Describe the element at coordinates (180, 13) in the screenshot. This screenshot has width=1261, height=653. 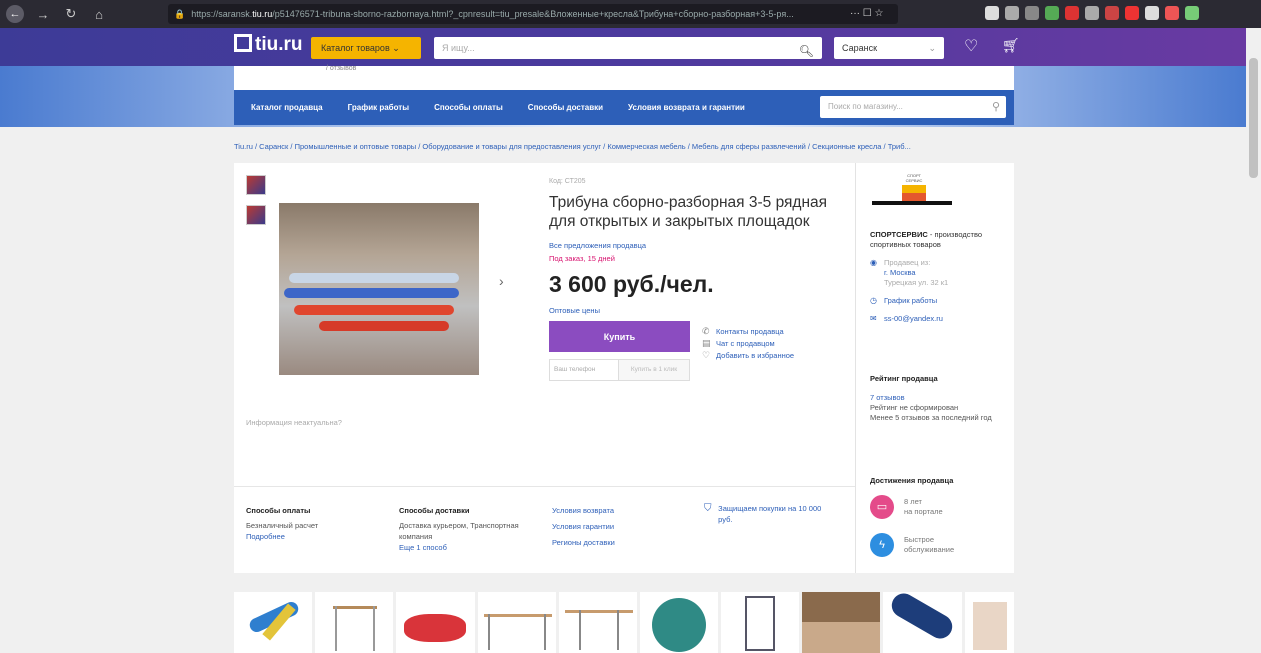
I see `lock-icon: 🔒` at that location.